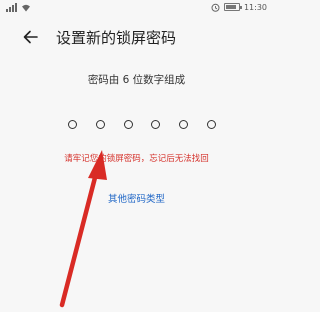 This screenshot has width=320, height=312. I want to click on alarm-icon, so click(215, 7).